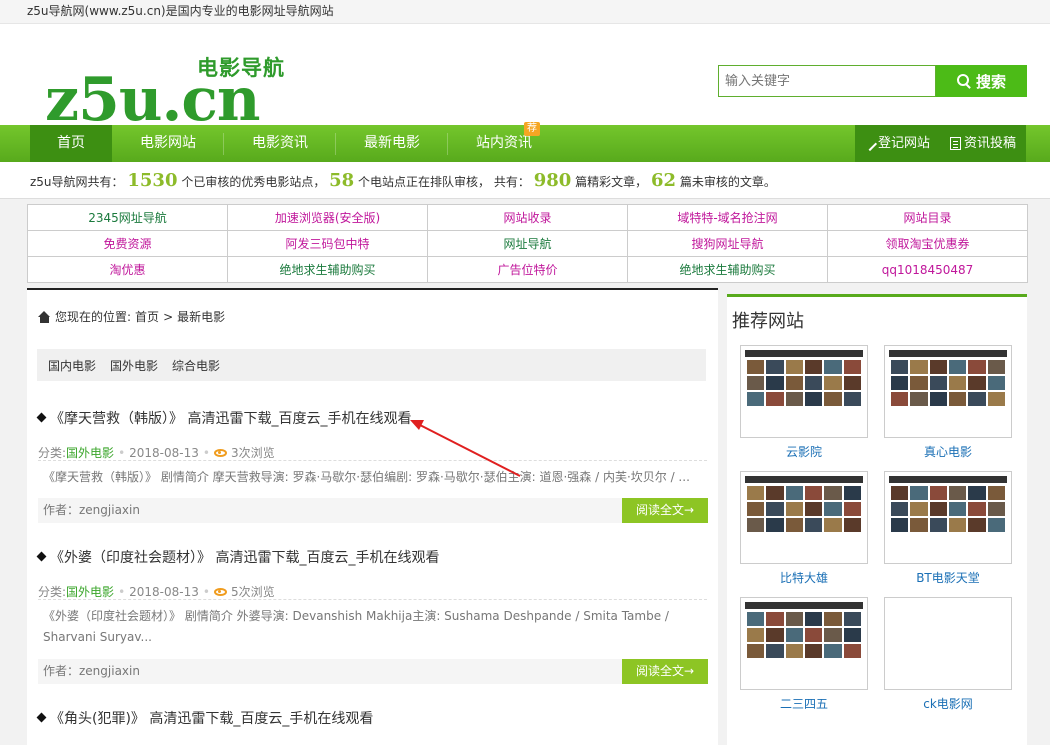 This screenshot has height=745, width=1050. I want to click on nav-item-label: 最新电影, so click(392, 143).